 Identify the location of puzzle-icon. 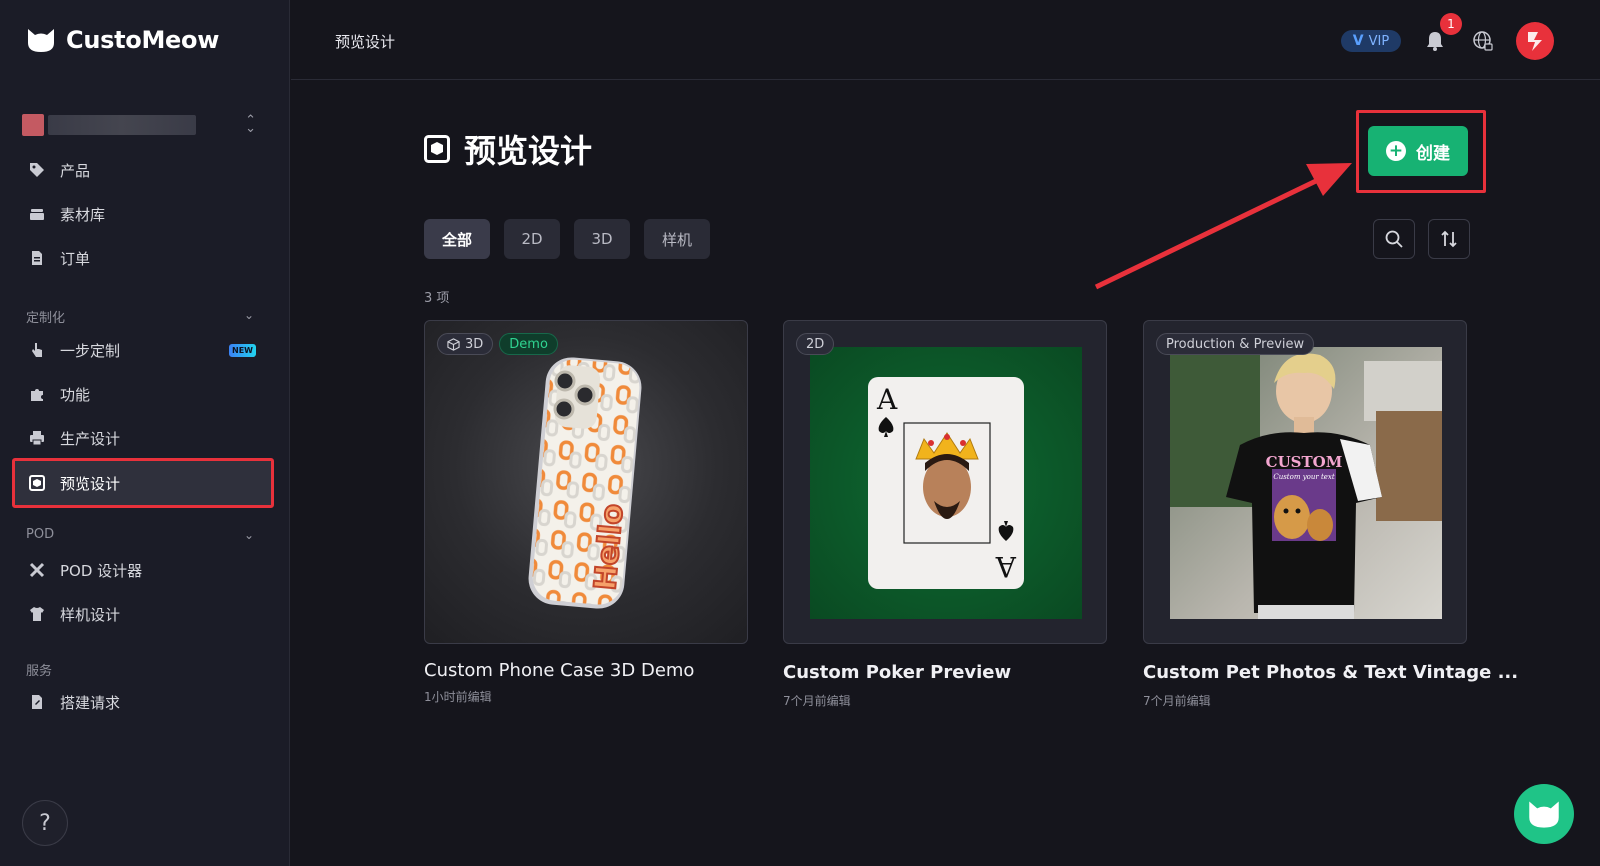
(37, 394).